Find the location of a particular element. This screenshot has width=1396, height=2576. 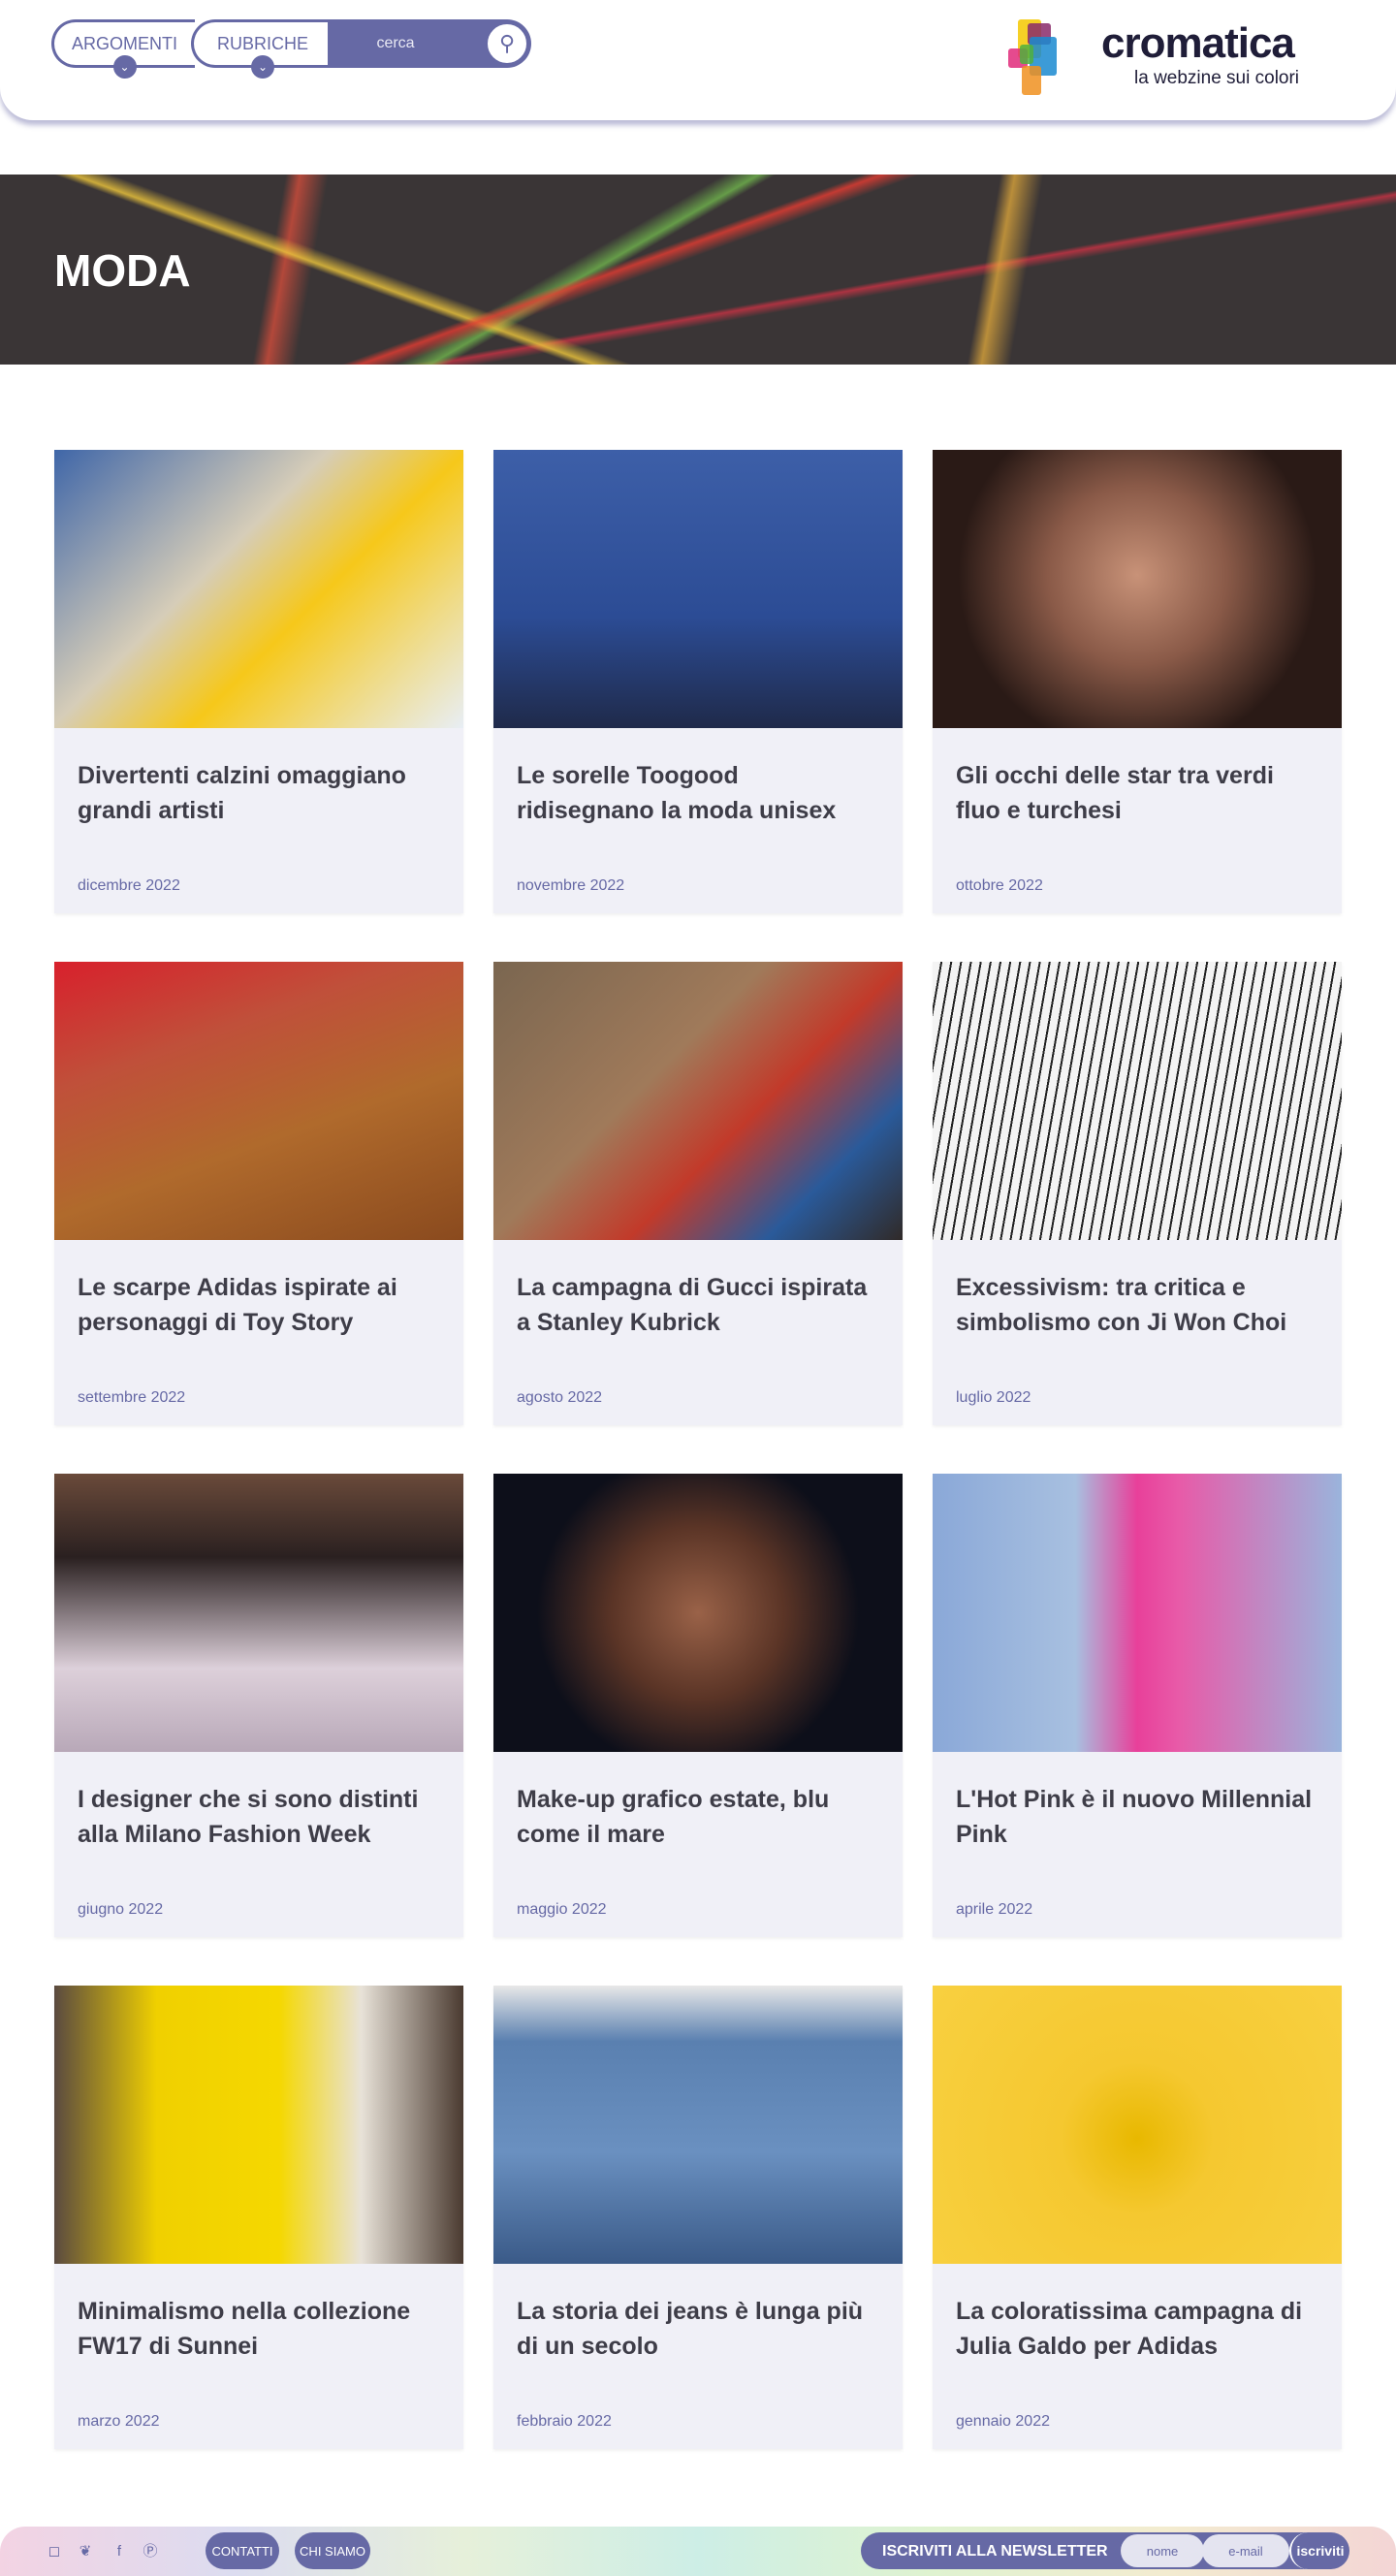

nav-argomenti-label: ARGOMENTI is located at coordinates (124, 43).